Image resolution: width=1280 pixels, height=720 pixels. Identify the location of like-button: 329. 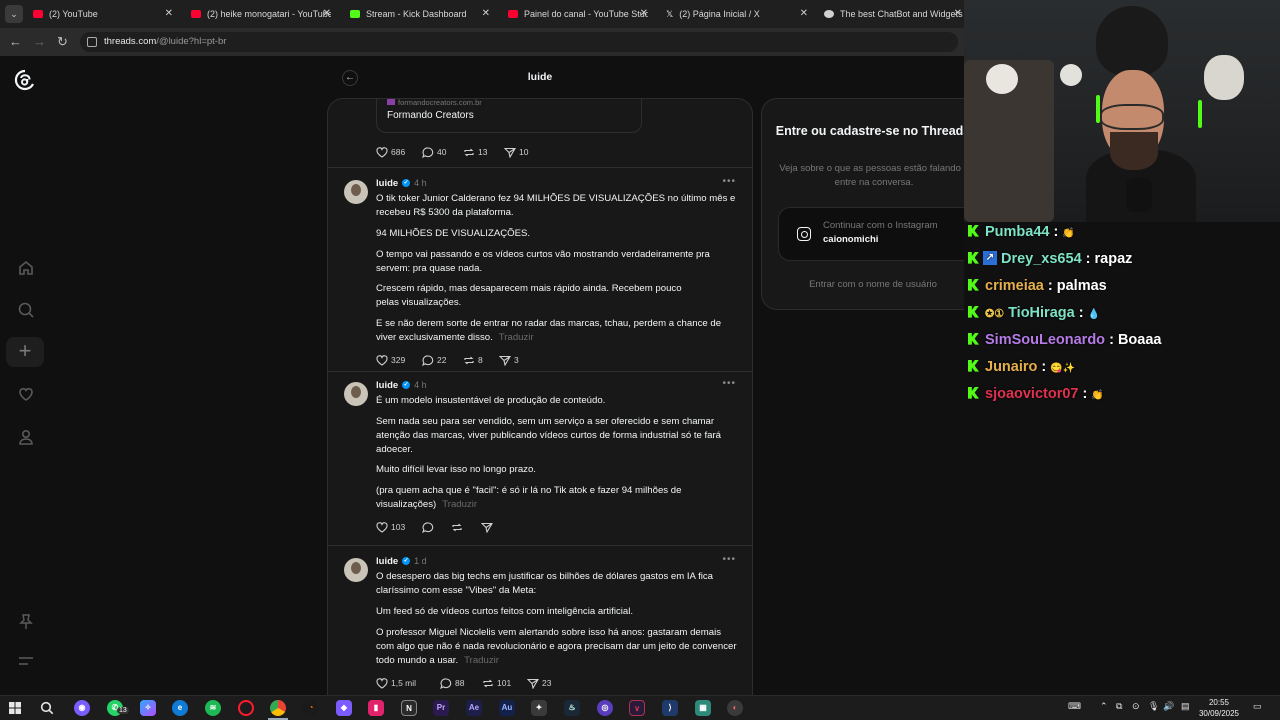
(390, 360).